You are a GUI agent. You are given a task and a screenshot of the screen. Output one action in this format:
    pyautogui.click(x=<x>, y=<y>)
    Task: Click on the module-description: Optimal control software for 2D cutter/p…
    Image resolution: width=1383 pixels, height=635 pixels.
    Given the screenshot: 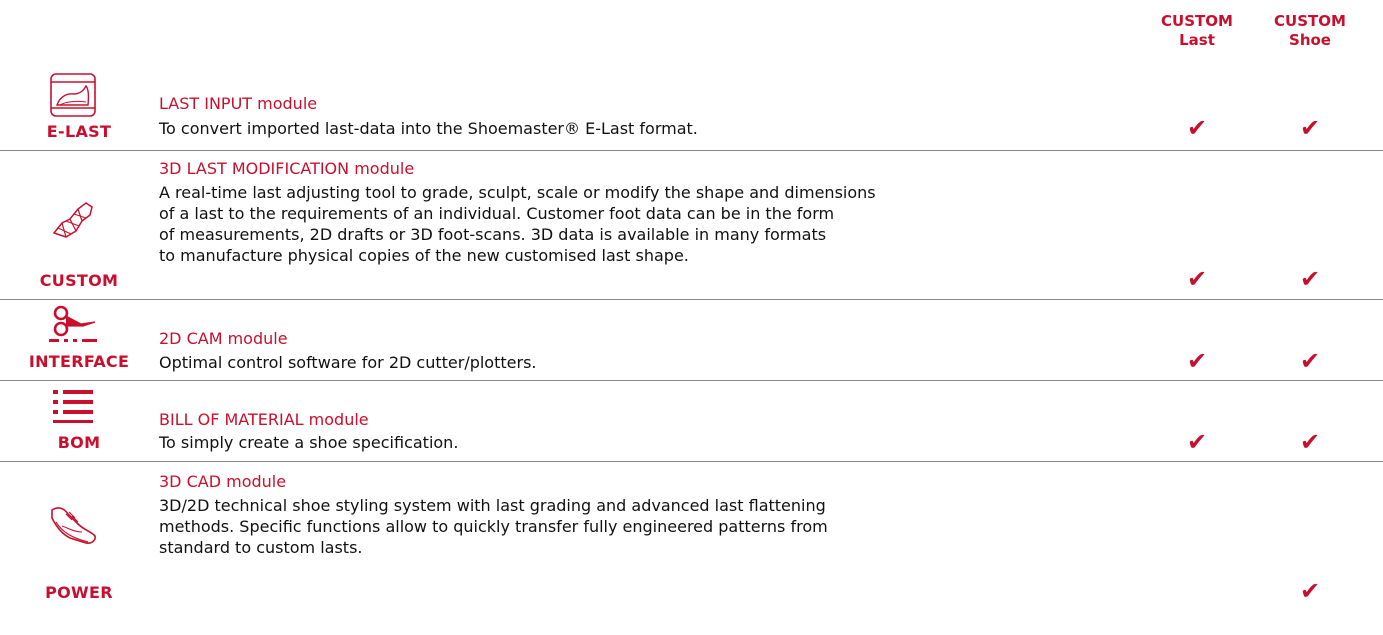 What is the action you would take?
    pyautogui.click(x=348, y=362)
    